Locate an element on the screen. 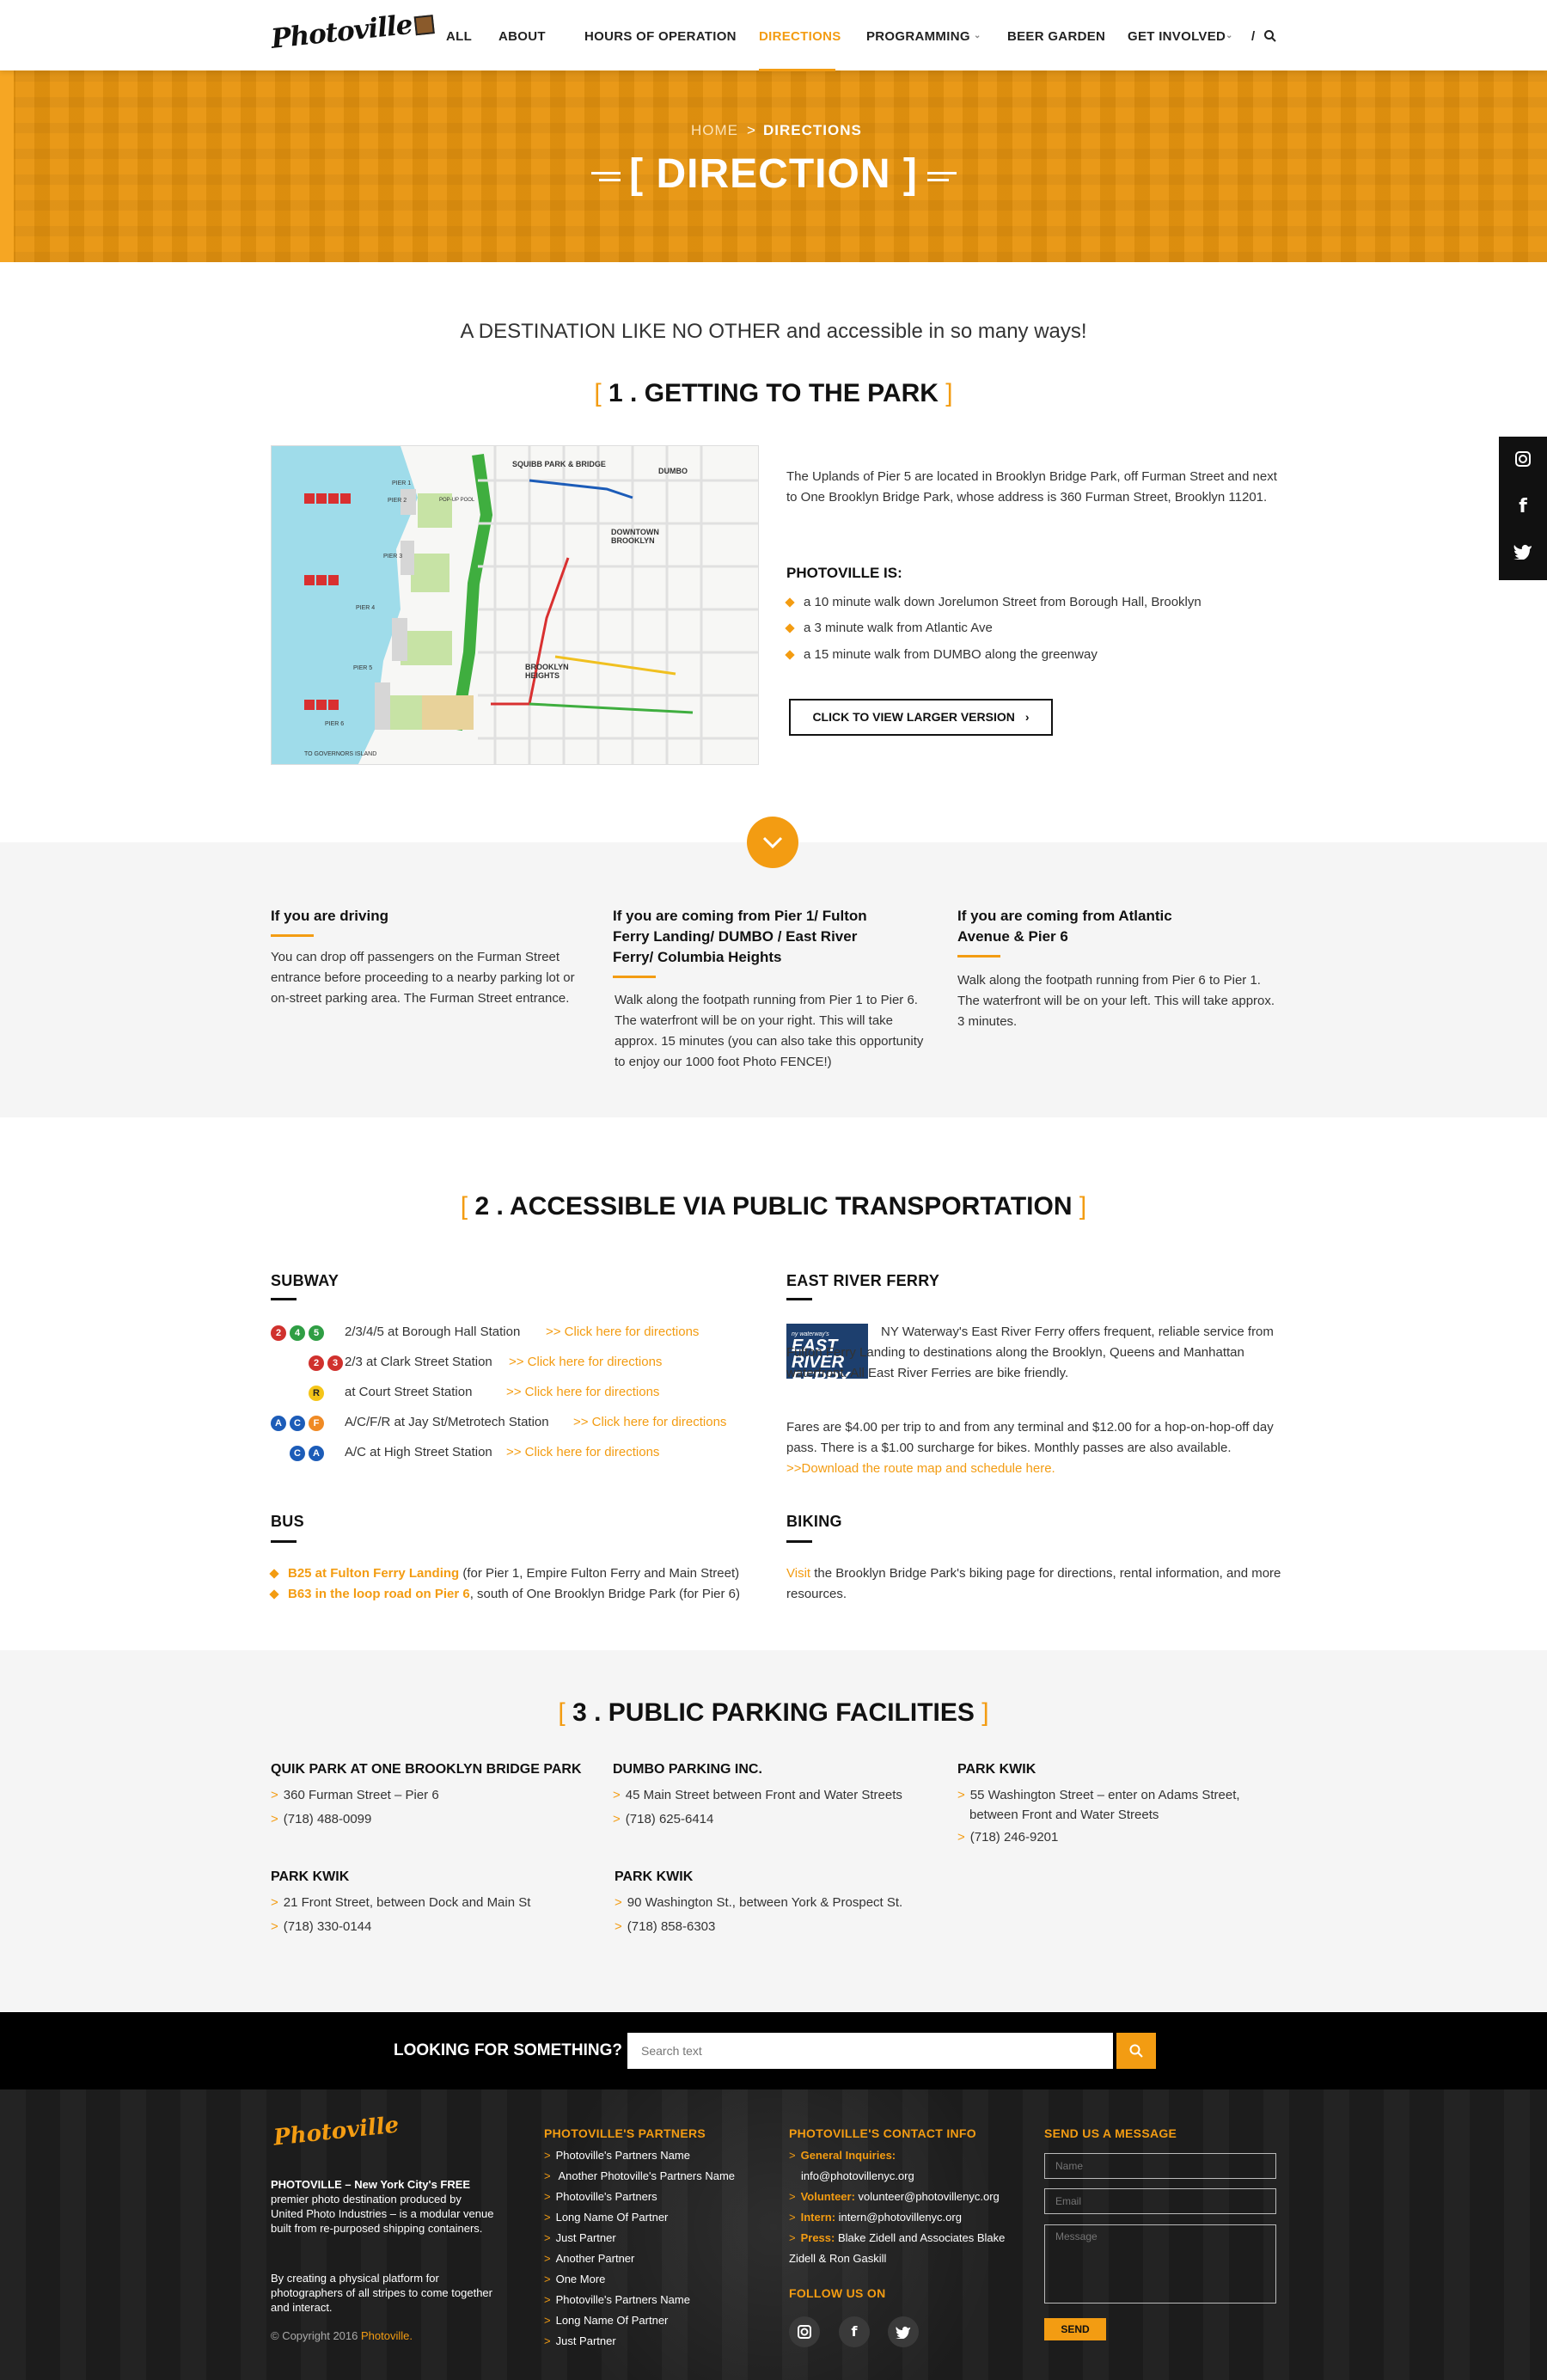 This screenshot has height=2380, width=1547. contact-heading: PHOTOVILLE'S CONTACT INFO is located at coordinates (882, 2133).